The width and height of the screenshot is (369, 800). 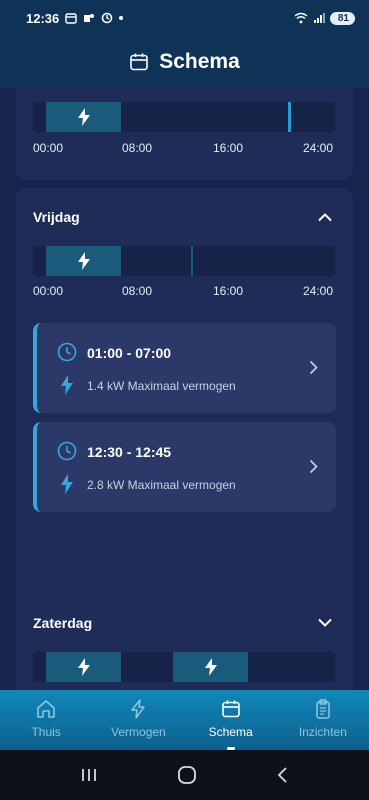 I want to click on nav-item-schema: Schema, so click(x=231, y=720).